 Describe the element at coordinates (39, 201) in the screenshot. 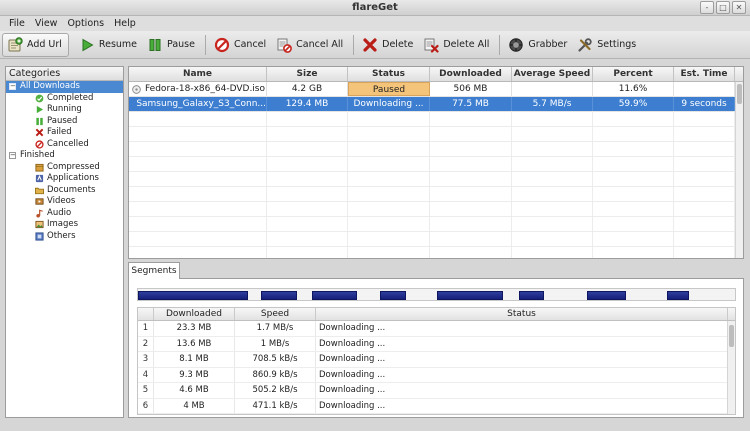

I see `video-icon` at that location.